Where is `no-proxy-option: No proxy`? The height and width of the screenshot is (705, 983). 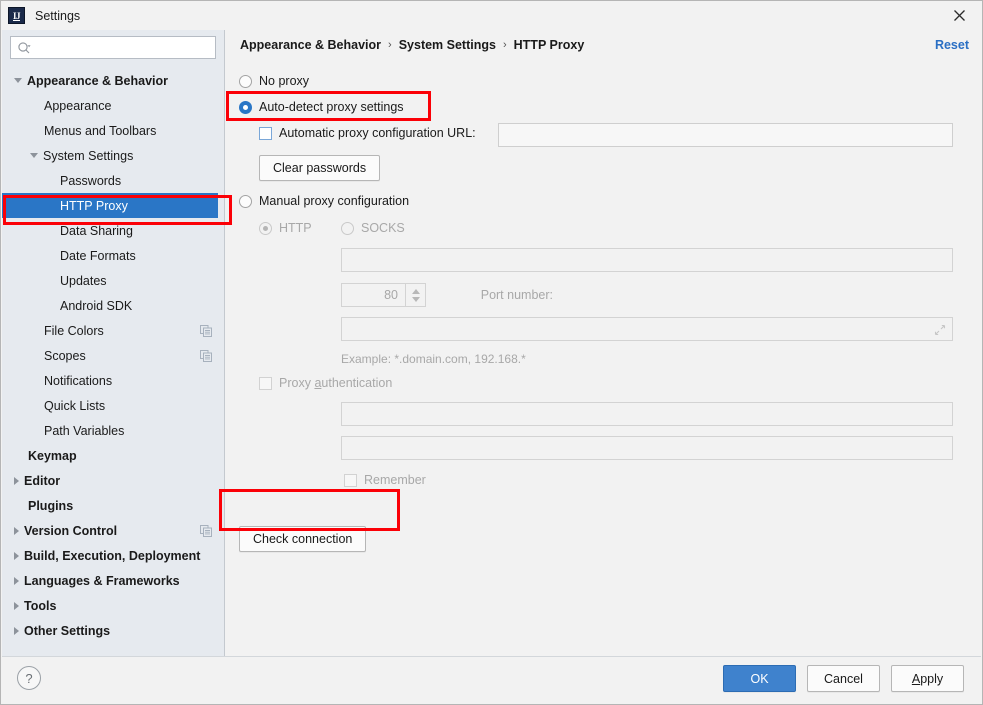
no-proxy-option: No proxy is located at coordinates (274, 81).